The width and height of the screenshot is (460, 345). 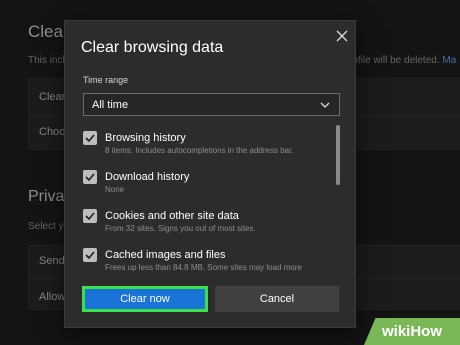 I want to click on cancel-button: Cancel, so click(x=277, y=299).